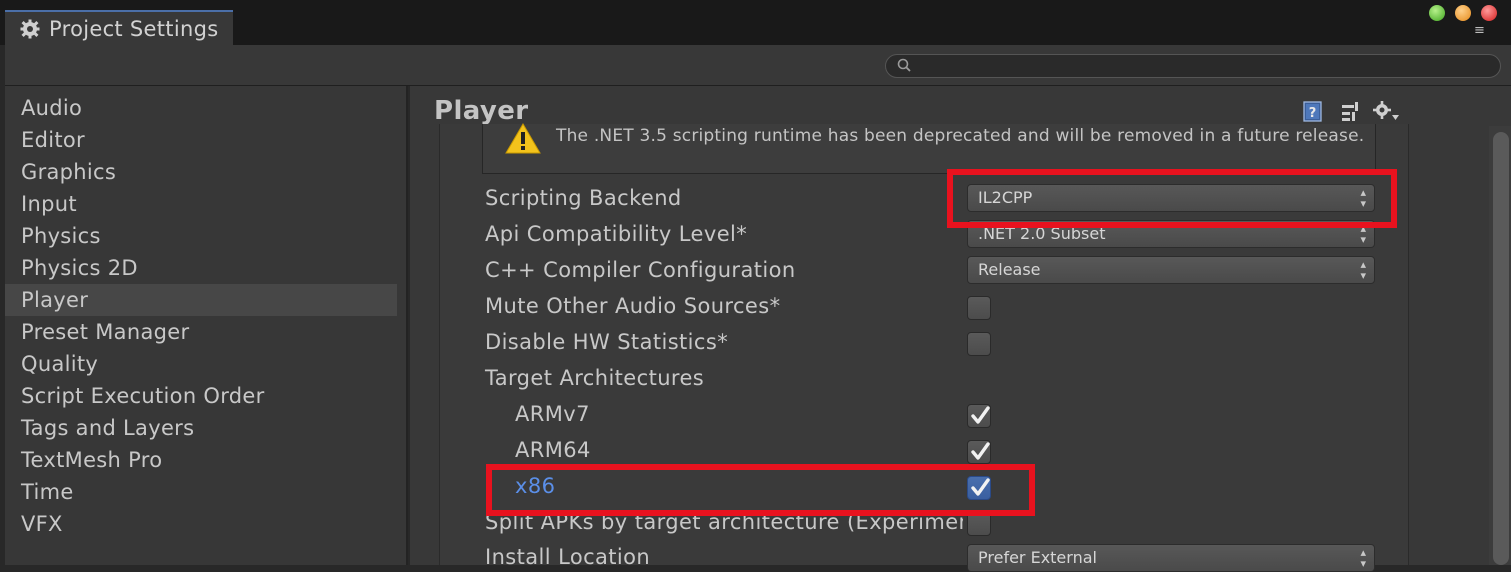 This screenshot has height=572, width=1511. What do you see at coordinates (1463, 13) in the screenshot?
I see `minimize-button` at bounding box center [1463, 13].